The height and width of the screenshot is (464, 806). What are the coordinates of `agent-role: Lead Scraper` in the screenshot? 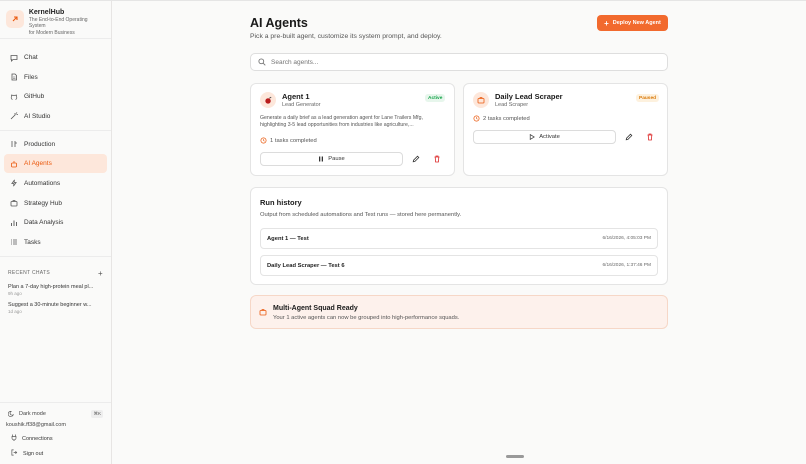 It's located at (512, 105).